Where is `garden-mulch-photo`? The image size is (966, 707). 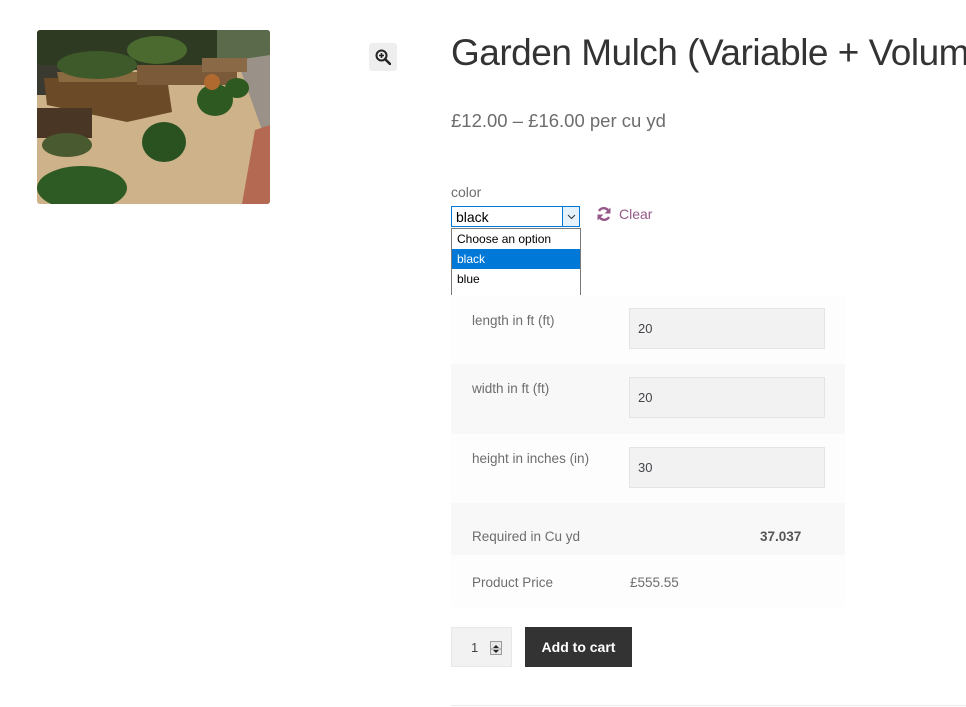 garden-mulch-photo is located at coordinates (153, 117).